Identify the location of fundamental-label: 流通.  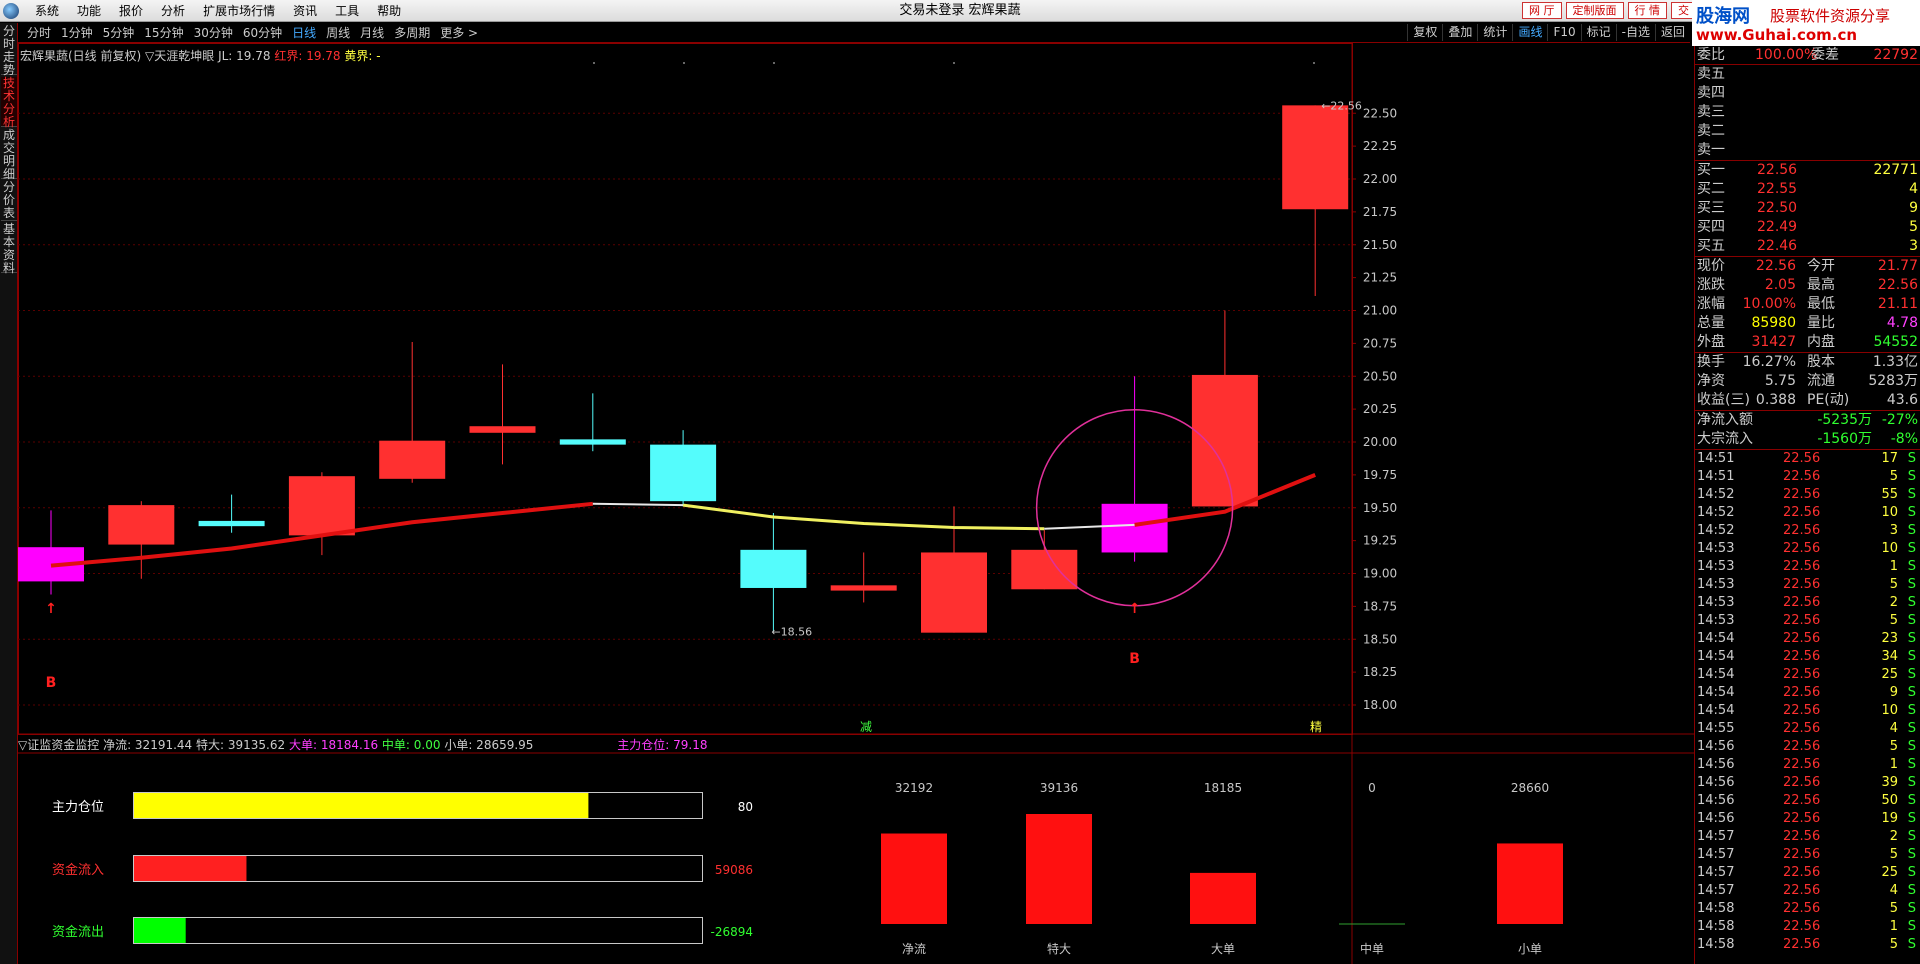
(1821, 381).